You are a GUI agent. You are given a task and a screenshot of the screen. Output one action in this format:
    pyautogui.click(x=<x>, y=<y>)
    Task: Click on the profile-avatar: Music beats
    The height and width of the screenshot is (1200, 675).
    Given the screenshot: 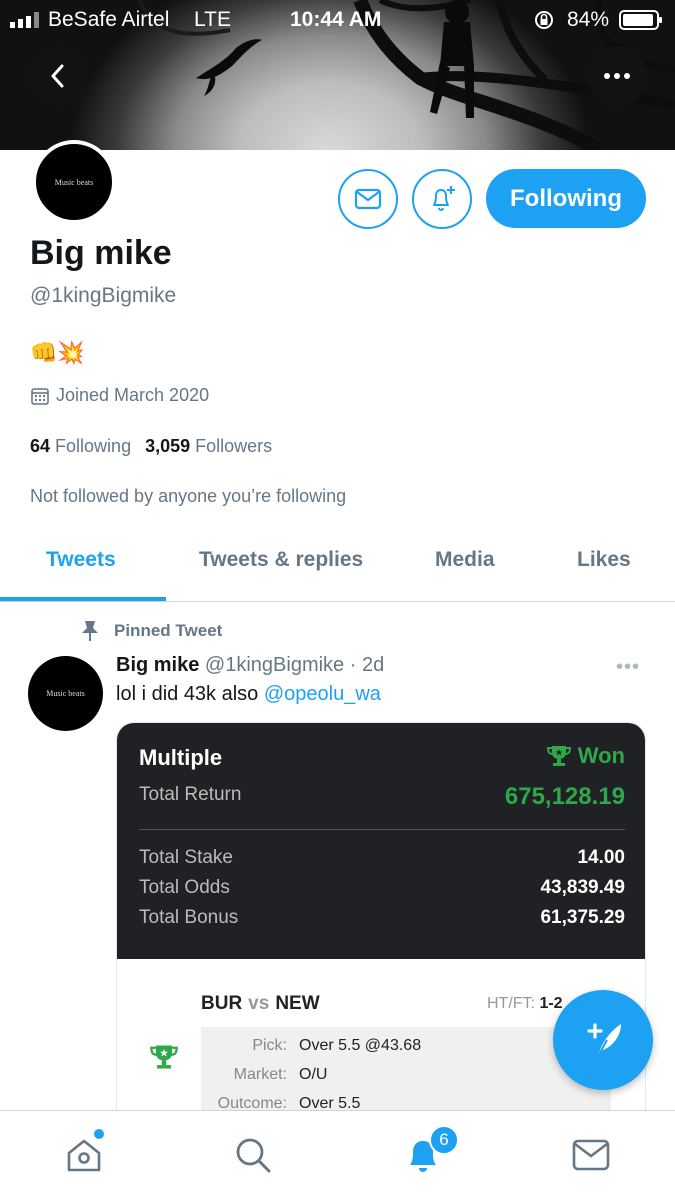 What is the action you would take?
    pyautogui.click(x=74, y=182)
    